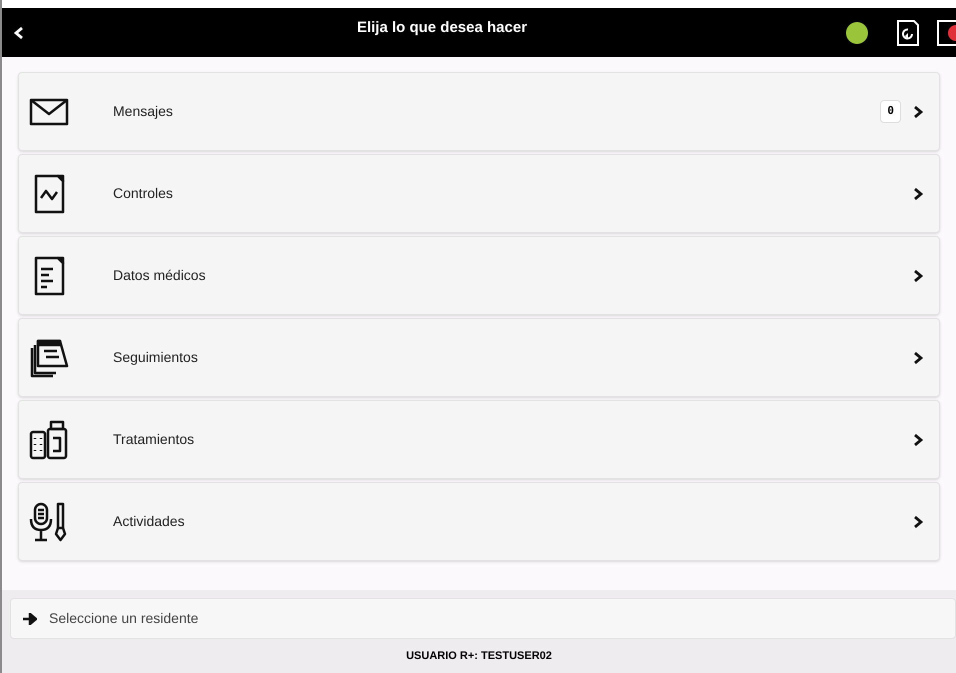 The image size is (956, 673). I want to click on resident-field: Seleccione un residente, so click(483, 618).